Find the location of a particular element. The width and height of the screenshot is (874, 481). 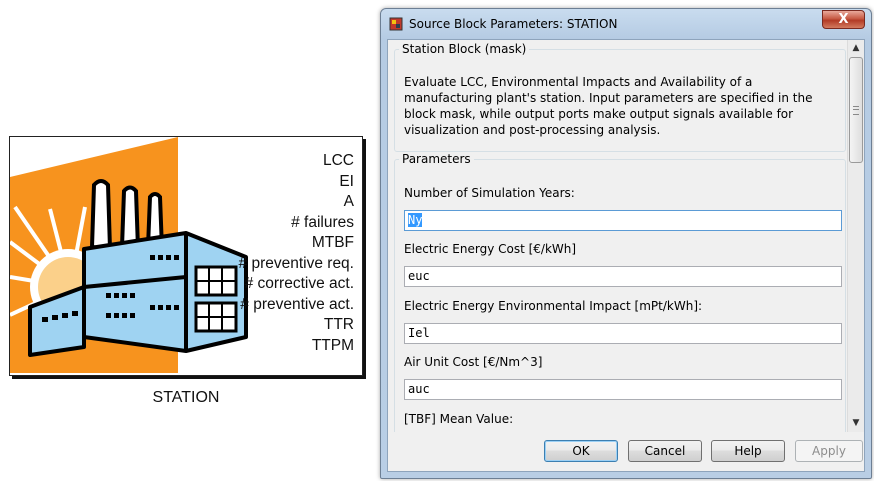

mask-group-label: Station Block (mask) is located at coordinates (464, 49).